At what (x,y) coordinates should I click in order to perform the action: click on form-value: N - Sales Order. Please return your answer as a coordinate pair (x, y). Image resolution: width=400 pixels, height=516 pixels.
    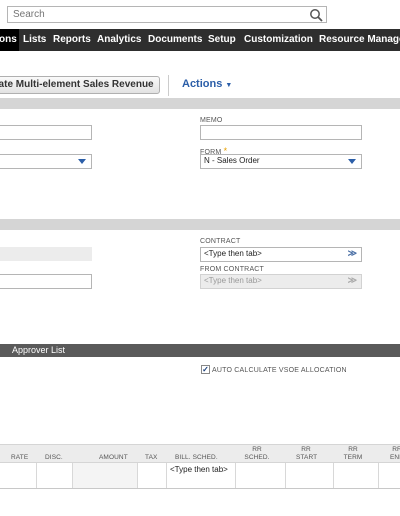
    Looking at the image, I should click on (232, 160).